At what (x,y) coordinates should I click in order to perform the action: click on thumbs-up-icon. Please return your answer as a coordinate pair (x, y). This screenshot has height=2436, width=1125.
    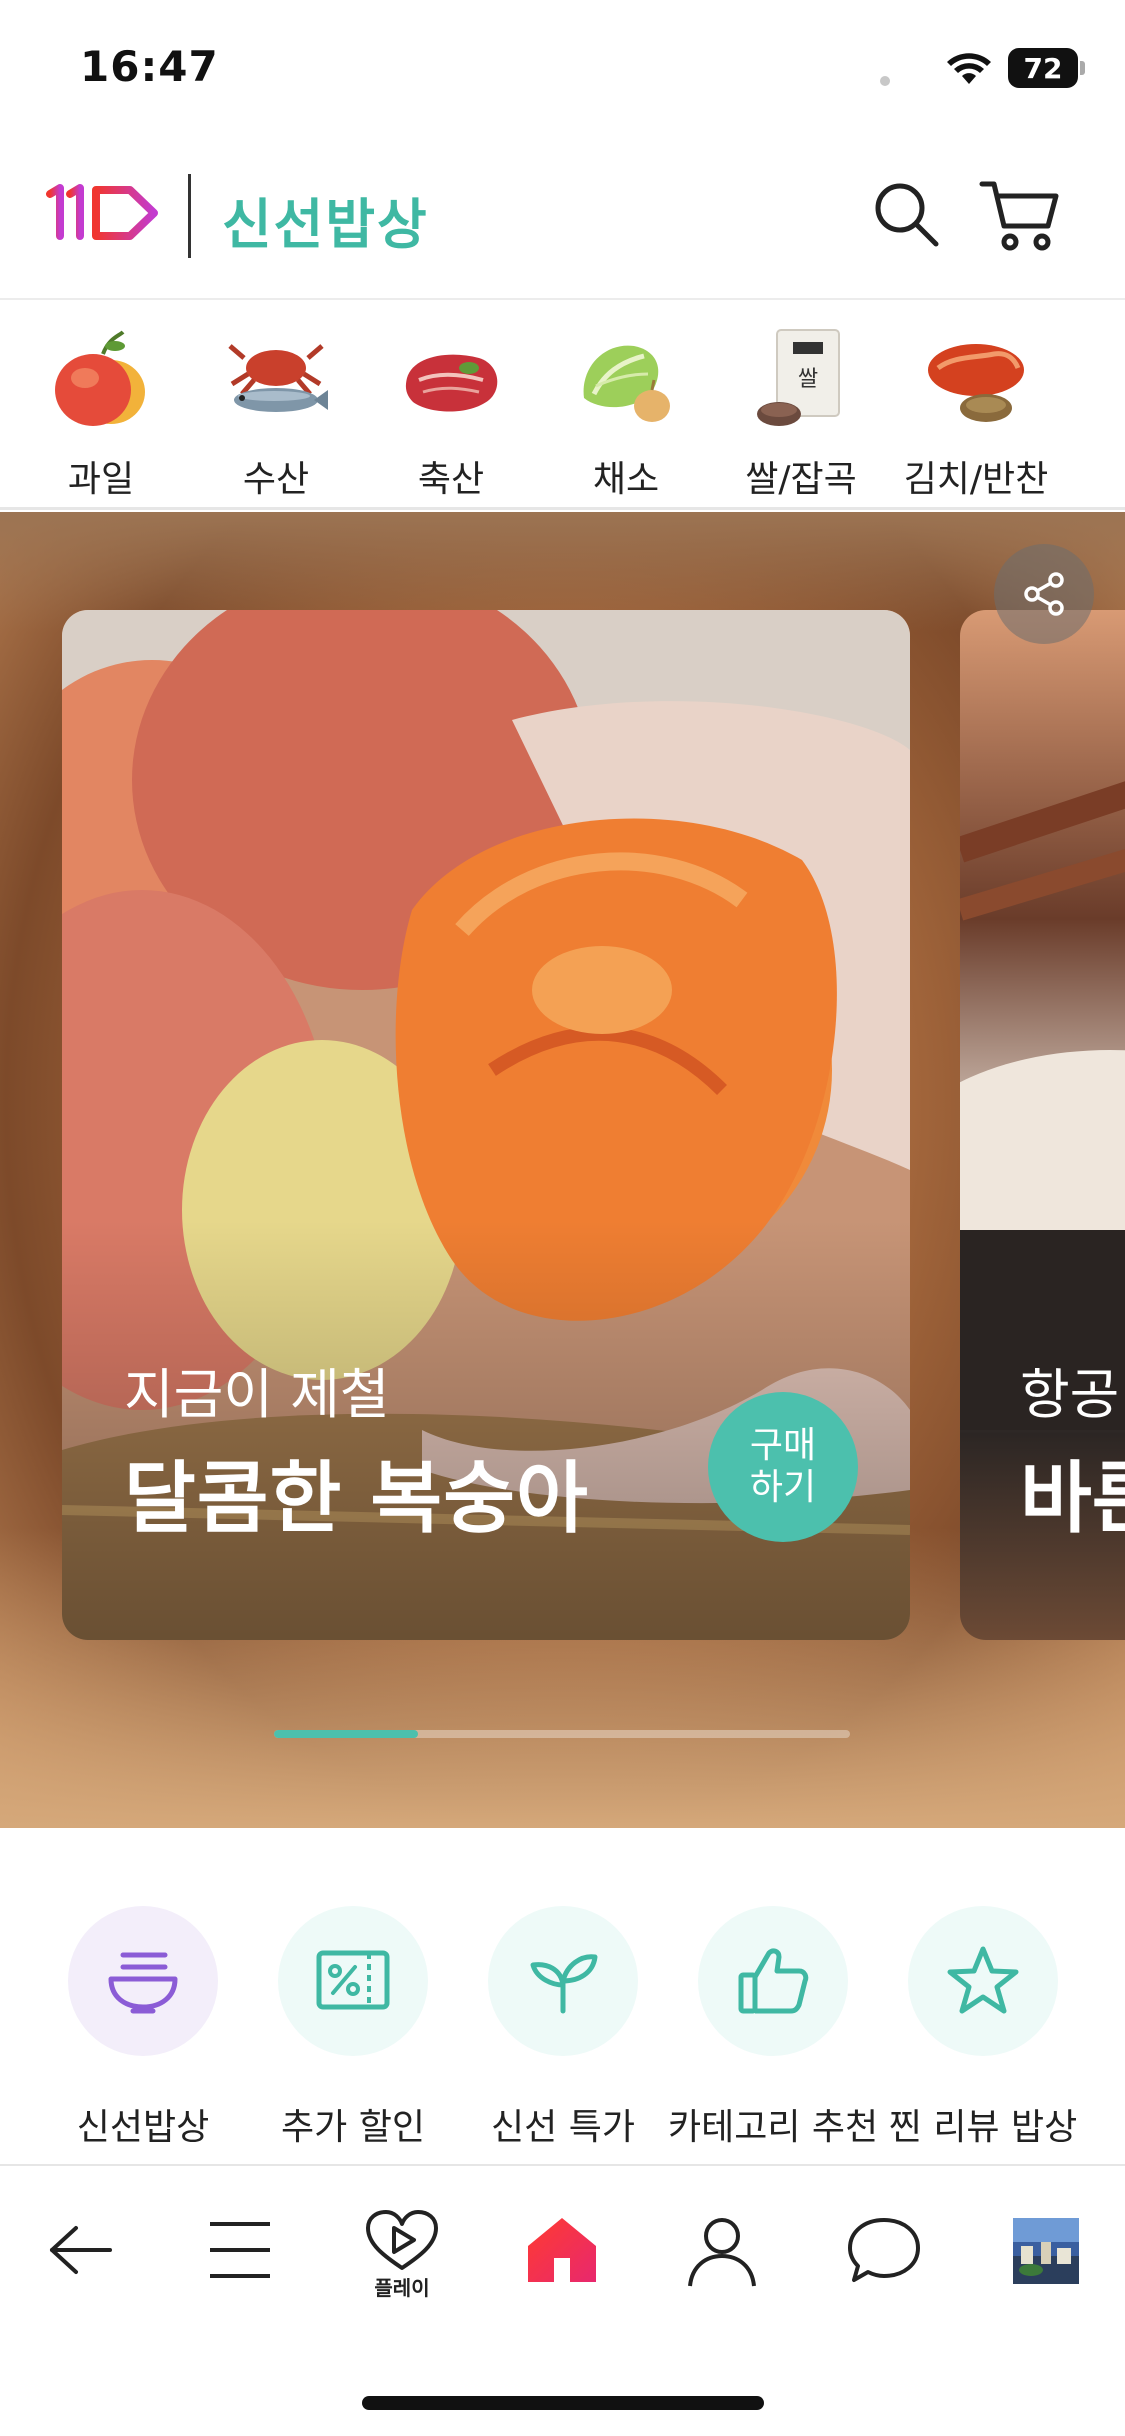
    Looking at the image, I should click on (773, 1981).